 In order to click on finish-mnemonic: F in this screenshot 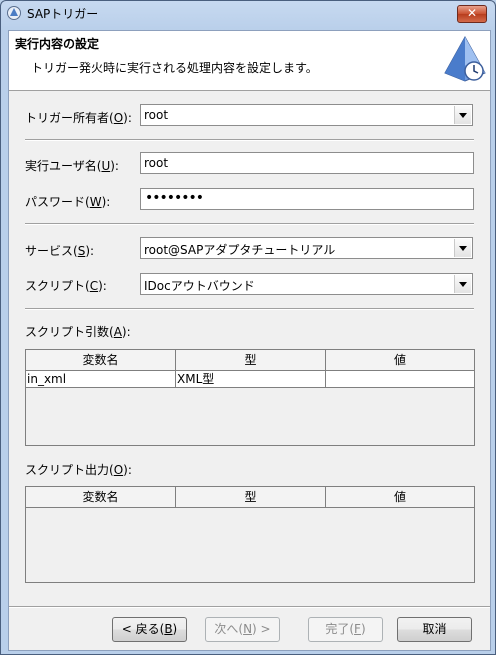, I will do `click(357, 629)`.